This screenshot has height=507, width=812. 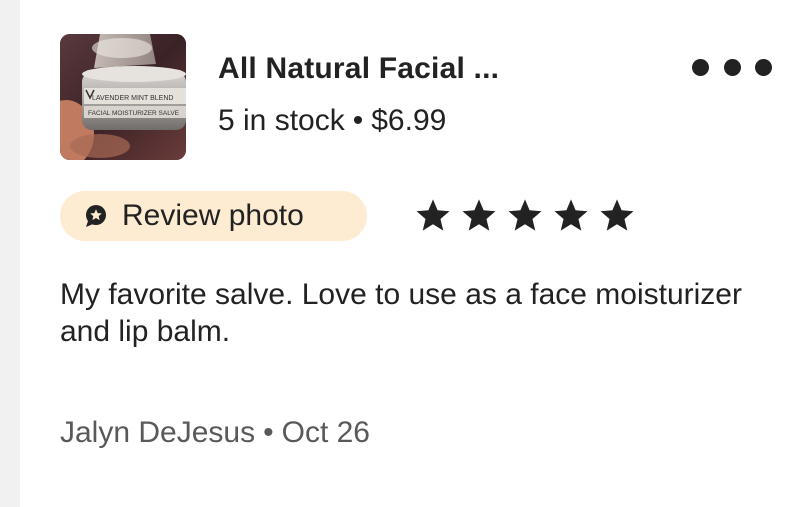 I want to click on product-meta: 5 in stock • $6.99, so click(x=332, y=121).